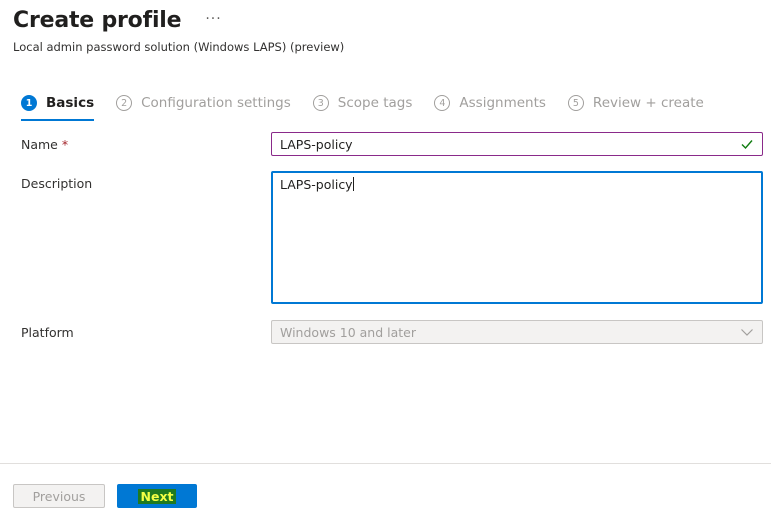 The image size is (771, 516). What do you see at coordinates (47, 332) in the screenshot?
I see `platform-label: Platform` at bounding box center [47, 332].